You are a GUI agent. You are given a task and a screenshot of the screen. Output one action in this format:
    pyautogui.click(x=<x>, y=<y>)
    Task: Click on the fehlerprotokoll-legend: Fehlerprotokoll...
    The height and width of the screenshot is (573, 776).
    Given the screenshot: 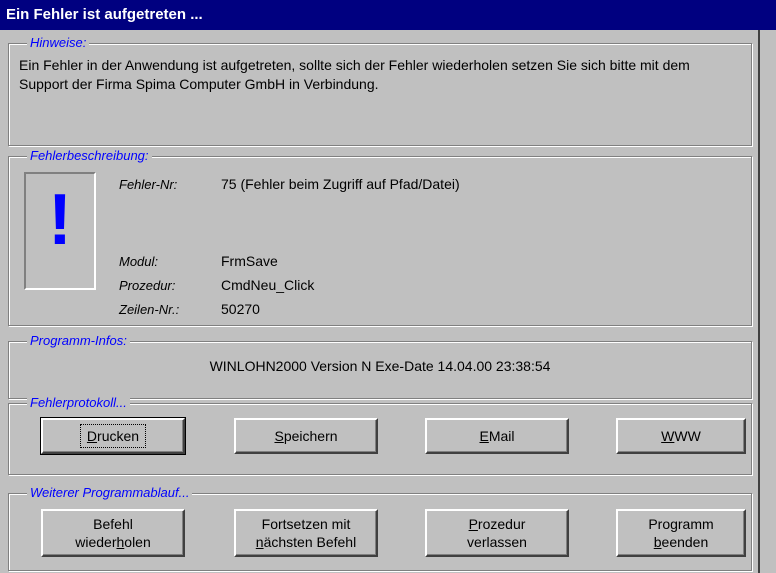 What is the action you would take?
    pyautogui.click(x=78, y=402)
    